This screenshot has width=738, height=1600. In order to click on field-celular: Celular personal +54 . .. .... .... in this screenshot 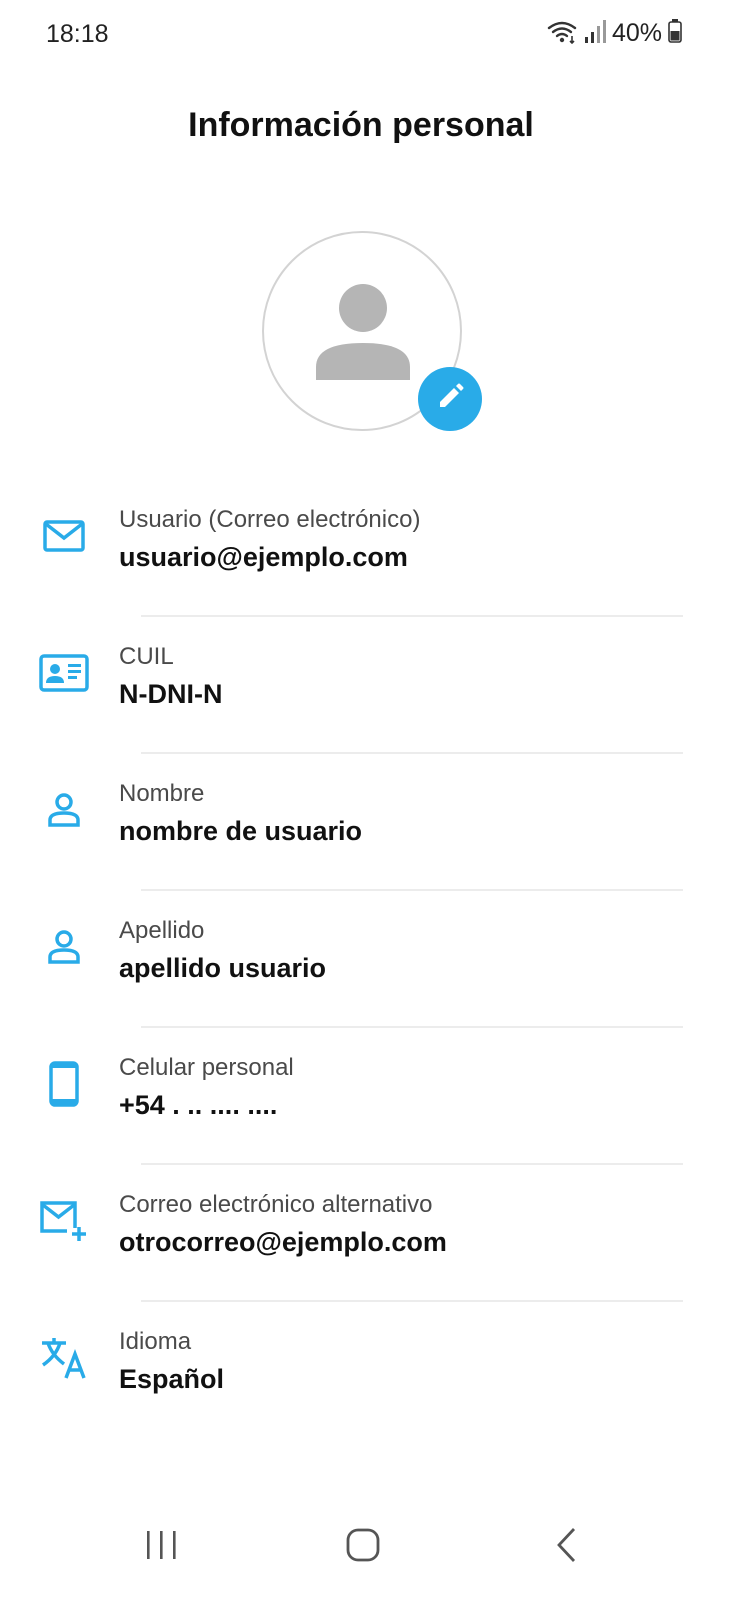, I will do `click(369, 1096)`.